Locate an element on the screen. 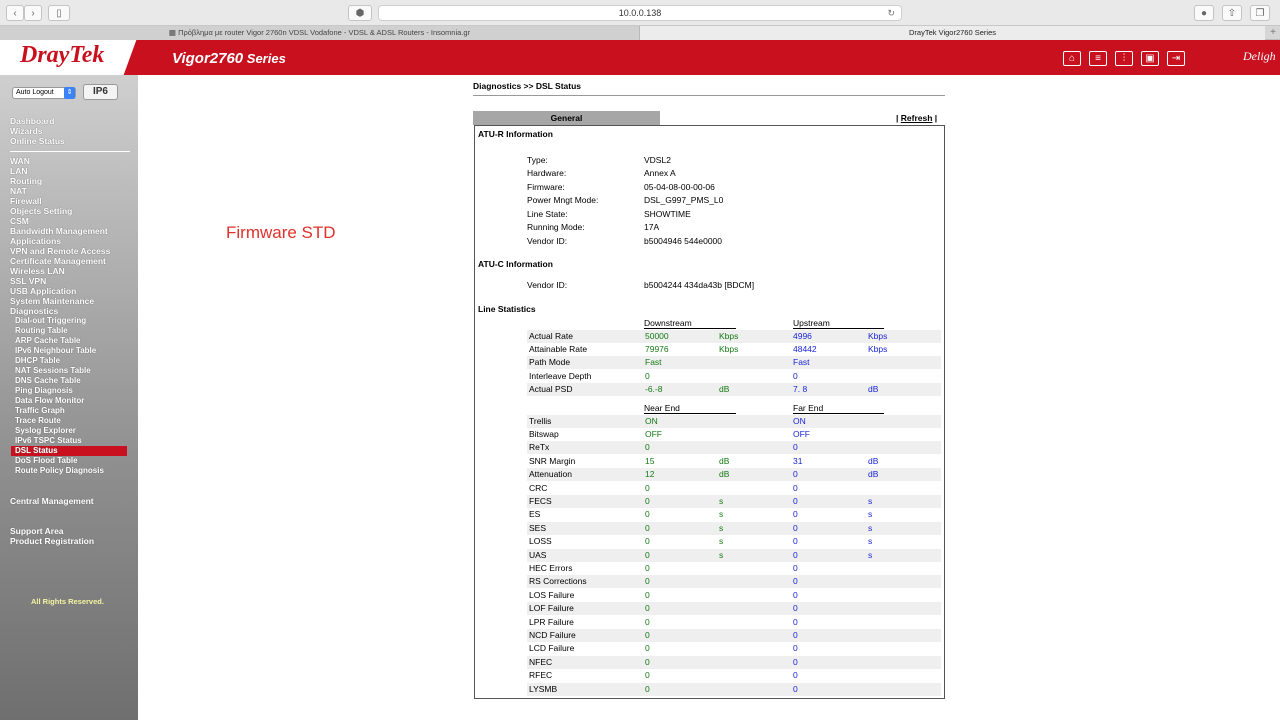 The image size is (1280, 720). stat-label: LOF Failure is located at coordinates (551, 608).